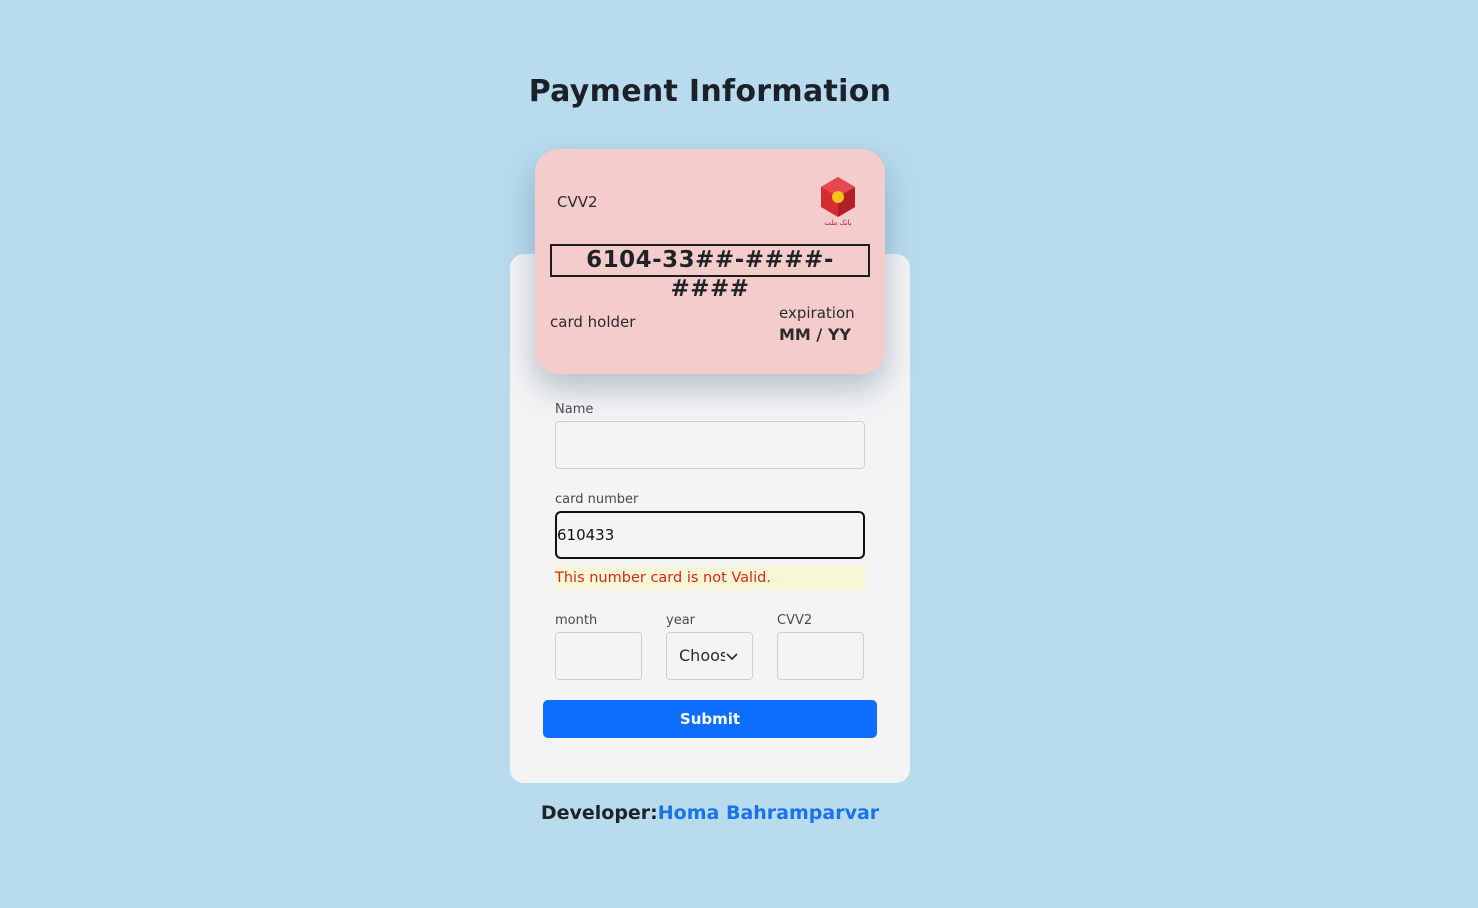  I want to click on year-select: Choose, so click(709, 656).